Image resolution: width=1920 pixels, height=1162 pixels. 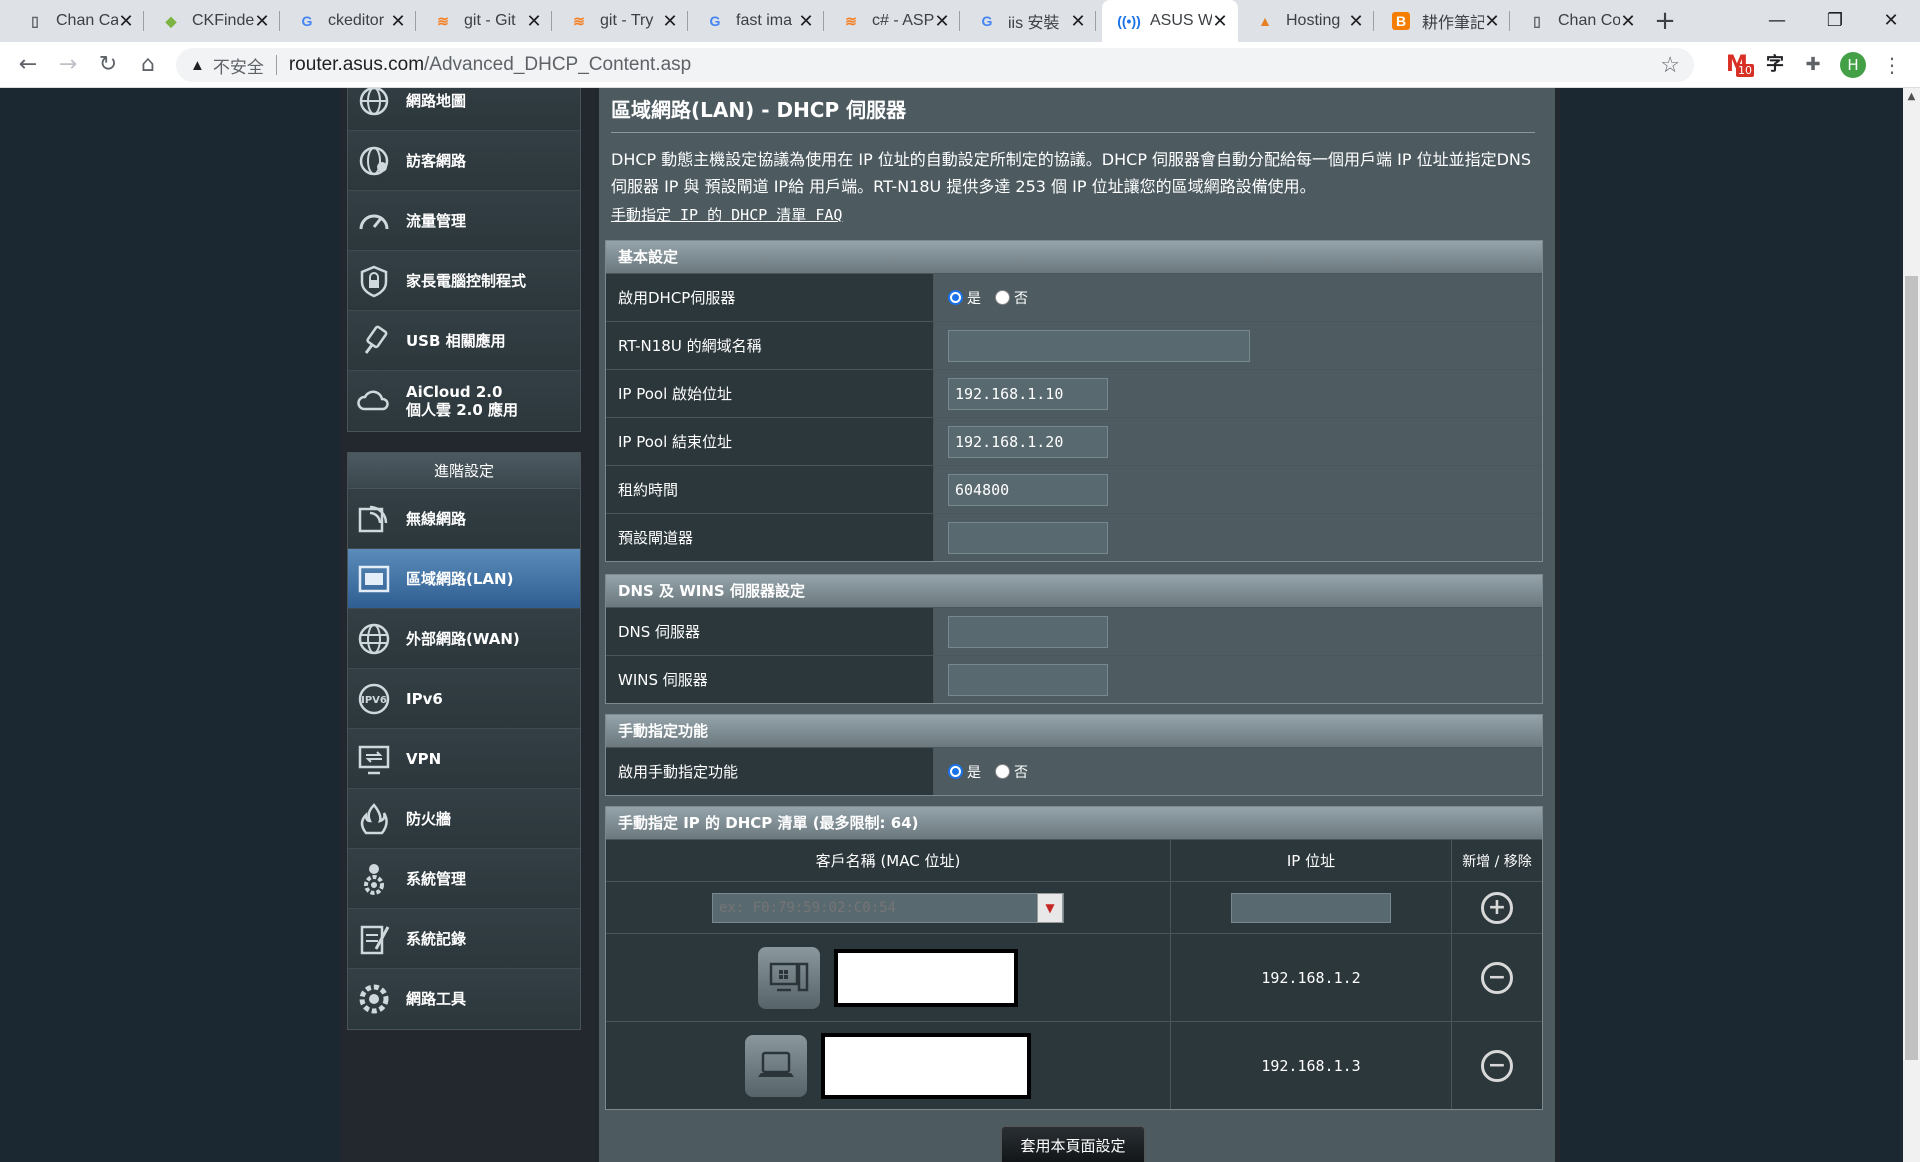 I want to click on dns-server-input, so click(x=1028, y=631).